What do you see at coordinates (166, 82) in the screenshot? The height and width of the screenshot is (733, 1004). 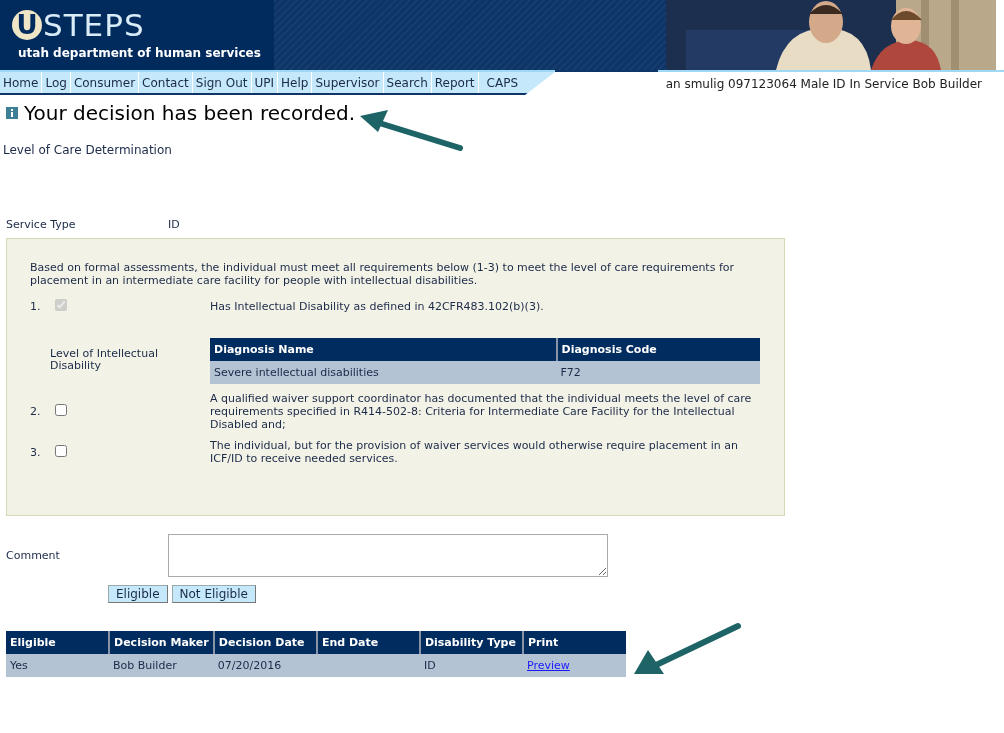 I see `nav-link: Contact` at bounding box center [166, 82].